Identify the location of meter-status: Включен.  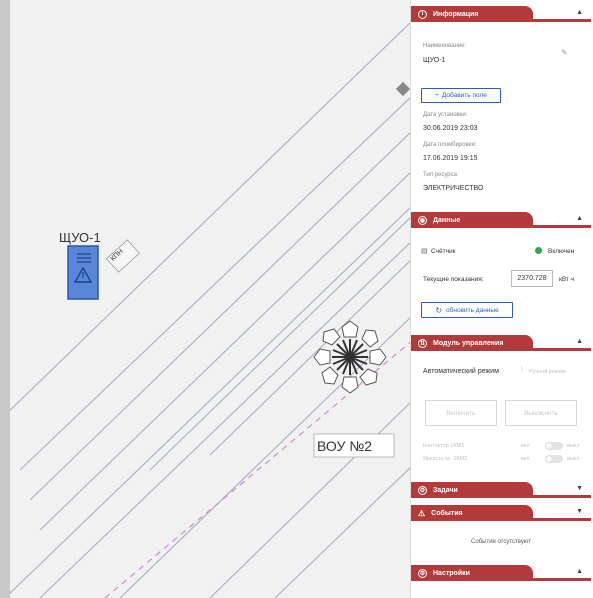
(561, 251).